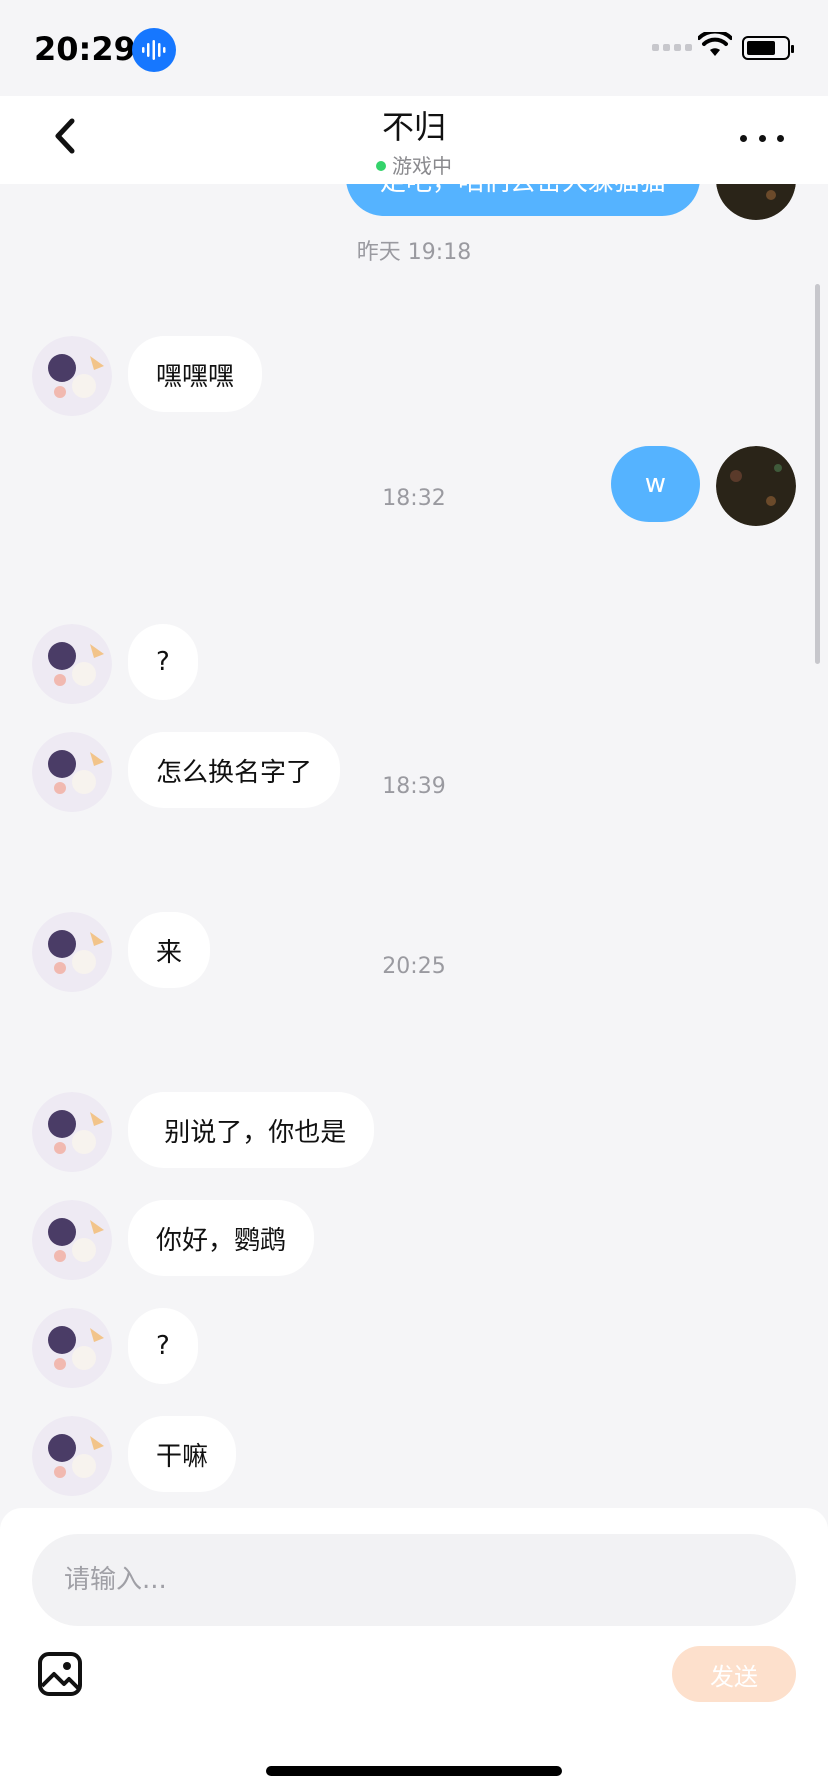 The image size is (828, 1792). Describe the element at coordinates (762, 138) in the screenshot. I see `more-button` at that location.